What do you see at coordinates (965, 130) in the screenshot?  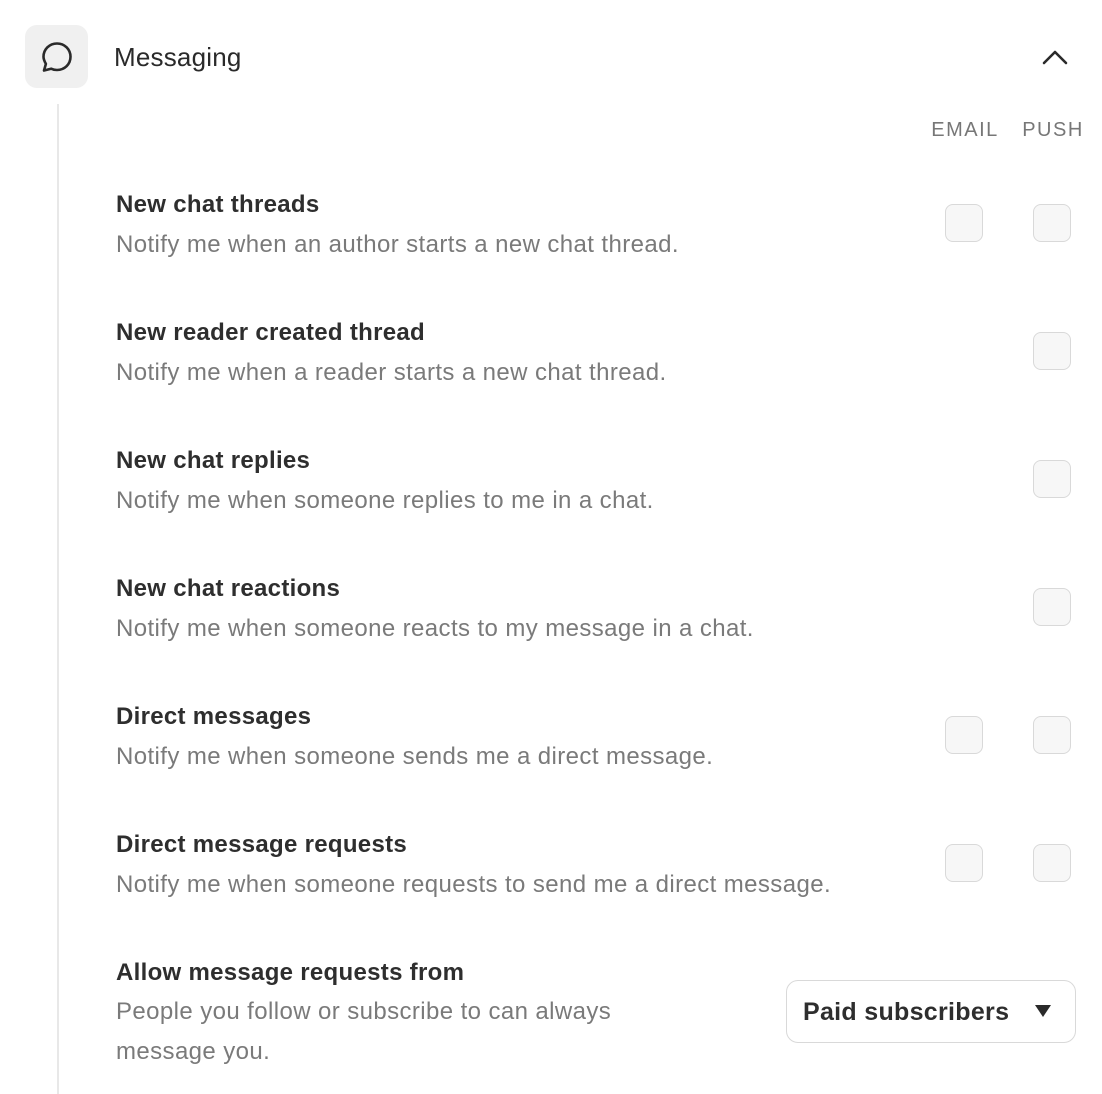 I see `email-column-header: EMAIL` at bounding box center [965, 130].